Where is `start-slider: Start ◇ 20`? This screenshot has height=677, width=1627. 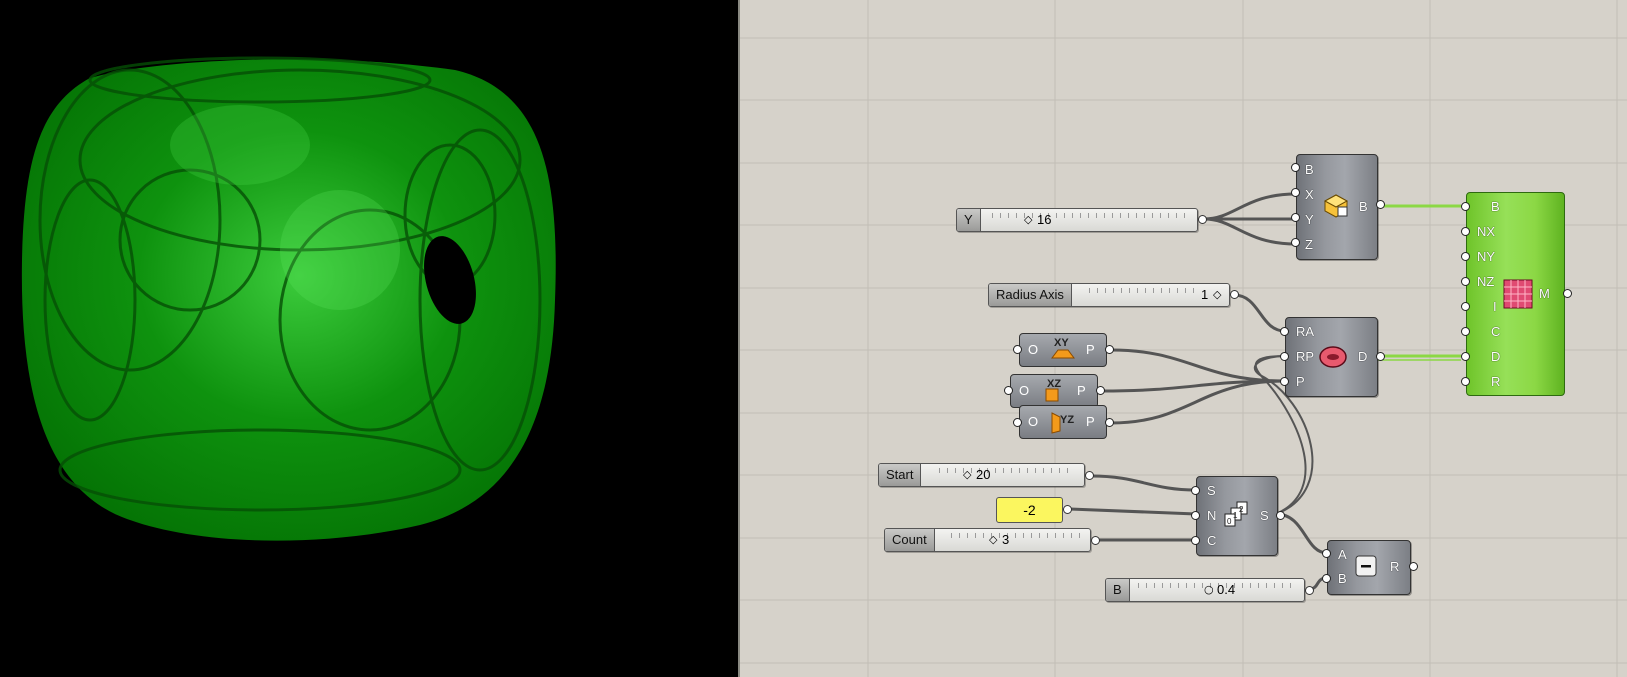 start-slider: Start ◇ 20 is located at coordinates (981, 475).